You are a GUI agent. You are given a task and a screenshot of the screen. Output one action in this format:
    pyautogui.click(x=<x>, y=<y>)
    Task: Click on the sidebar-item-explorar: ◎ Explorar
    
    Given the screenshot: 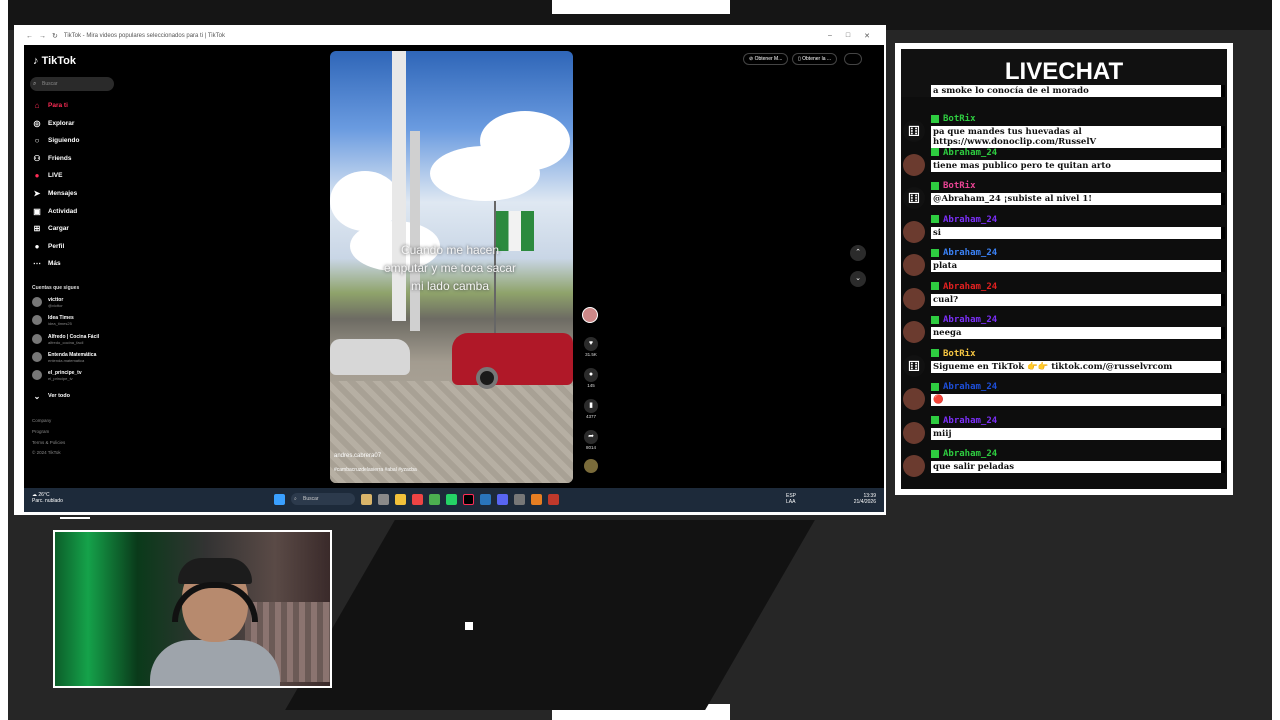 What is the action you would take?
    pyautogui.click(x=53, y=123)
    